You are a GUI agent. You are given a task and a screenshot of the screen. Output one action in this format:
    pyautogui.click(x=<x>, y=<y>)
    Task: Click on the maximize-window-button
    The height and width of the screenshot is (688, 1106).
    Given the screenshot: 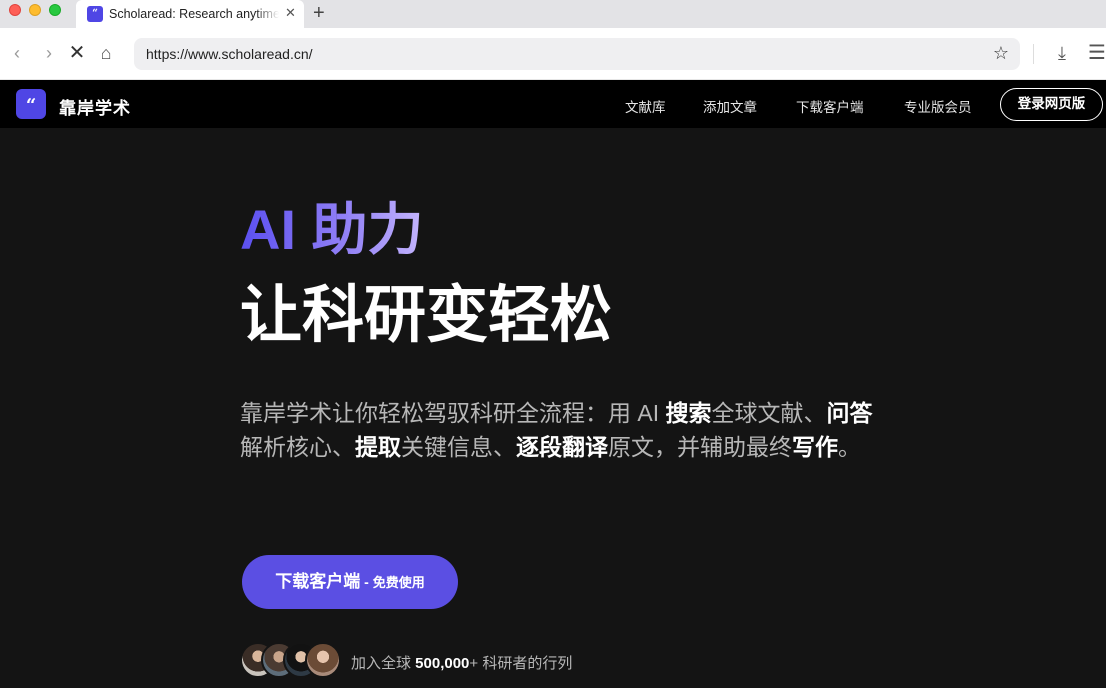 What is the action you would take?
    pyautogui.click(x=55, y=10)
    